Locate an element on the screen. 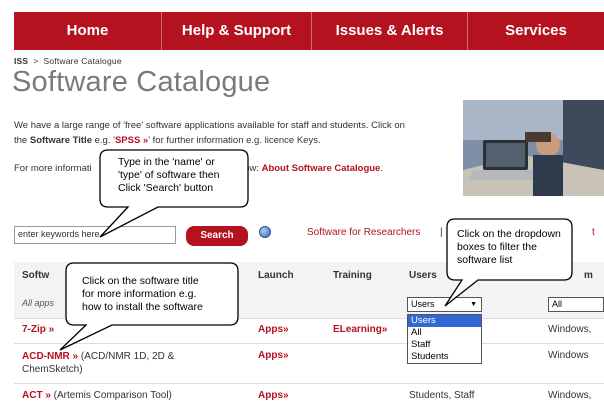 This screenshot has width=604, height=407. col-os: m is located at coordinates (588, 275).